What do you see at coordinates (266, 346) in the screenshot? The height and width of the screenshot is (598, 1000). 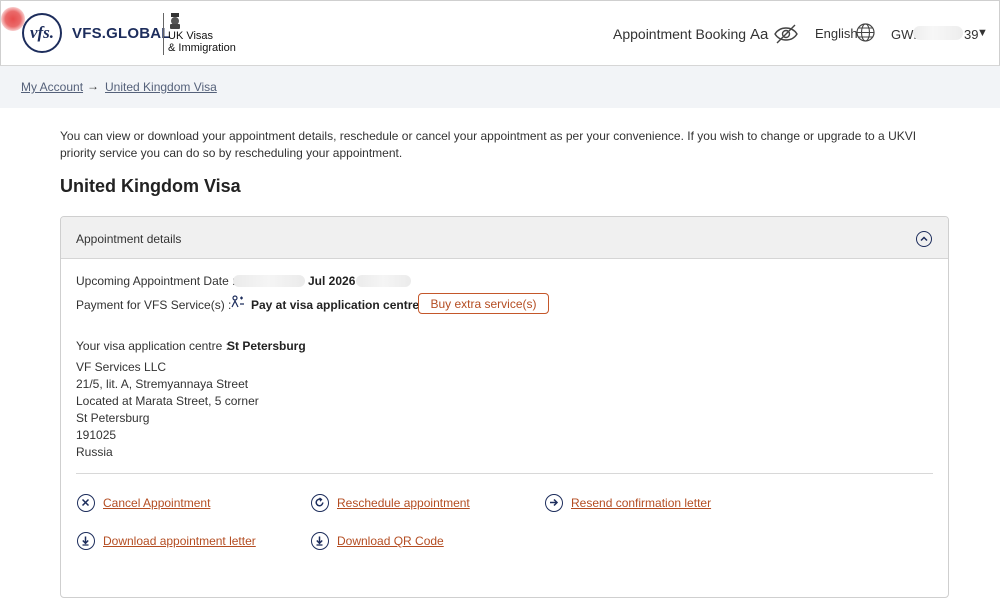 I see `centre-value: St Petersburg` at bounding box center [266, 346].